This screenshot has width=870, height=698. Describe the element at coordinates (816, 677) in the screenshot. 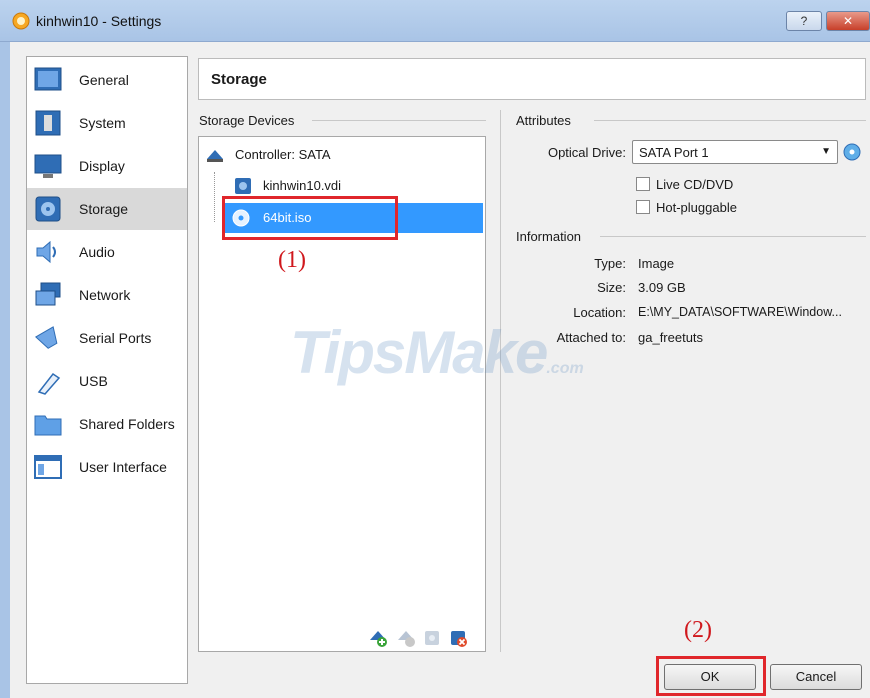

I see `cancel-button: Cancel` at that location.